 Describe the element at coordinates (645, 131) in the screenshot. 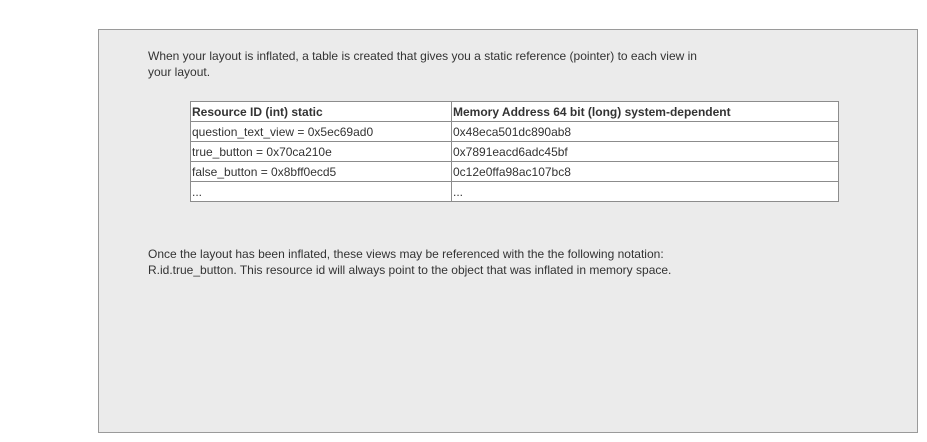

I see `table-cell-memory-address: 0x48eca501dc890ab8` at that location.